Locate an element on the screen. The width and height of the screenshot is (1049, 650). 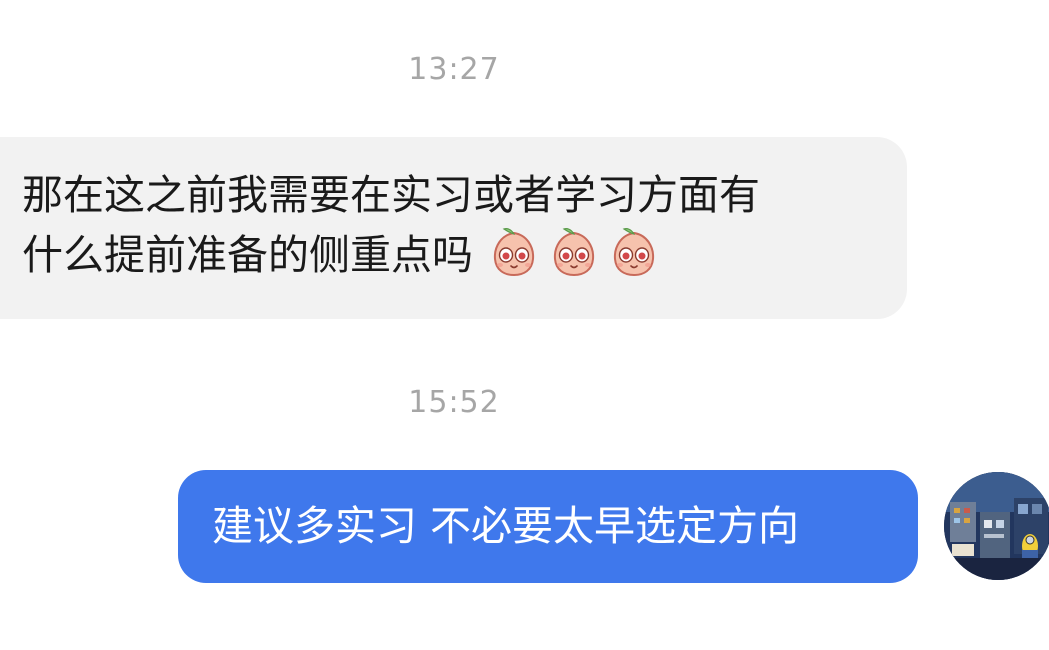
message-text: 什么提前准备的侧重点吗 is located at coordinates (247, 255).